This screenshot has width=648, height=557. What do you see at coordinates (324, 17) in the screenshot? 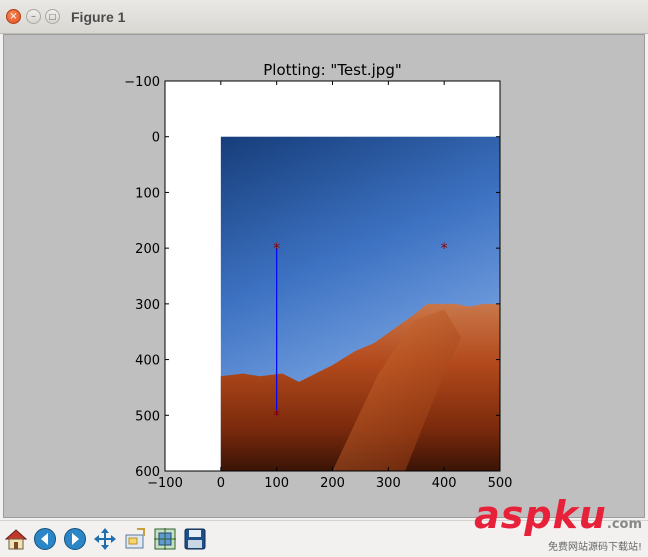
I see `window-titlebar: × – □ Figure 1` at bounding box center [324, 17].